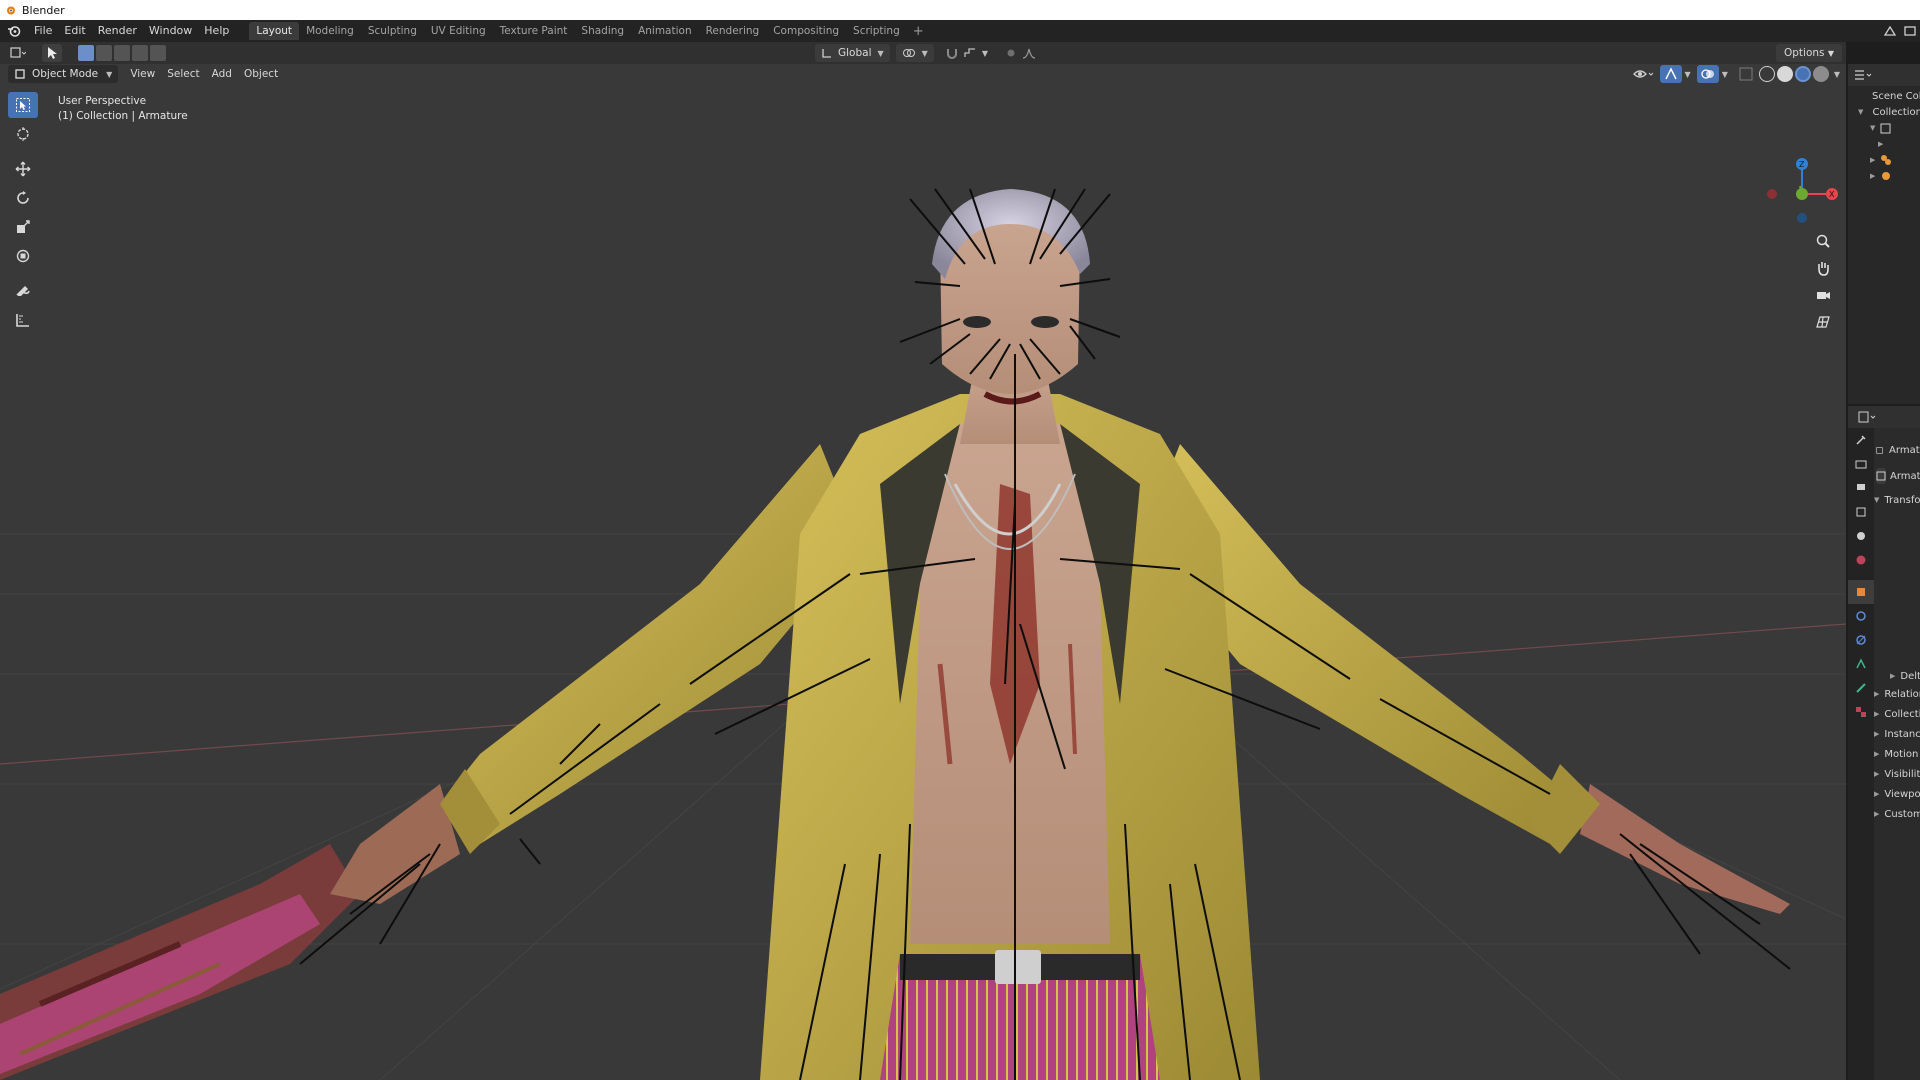 This screenshot has width=1920, height=1080. What do you see at coordinates (23, 105) in the screenshot?
I see `select-box-tool-icon` at bounding box center [23, 105].